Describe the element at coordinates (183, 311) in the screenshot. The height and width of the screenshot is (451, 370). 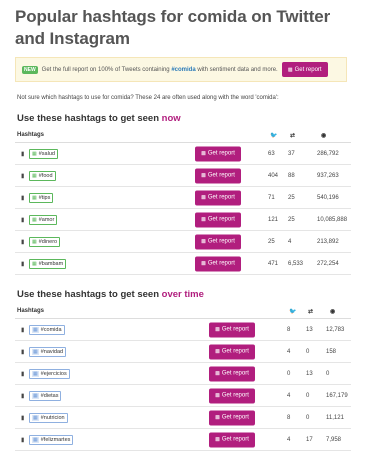
I see `table-header: Hashtags 🐦 ⇄ ◉` at that location.